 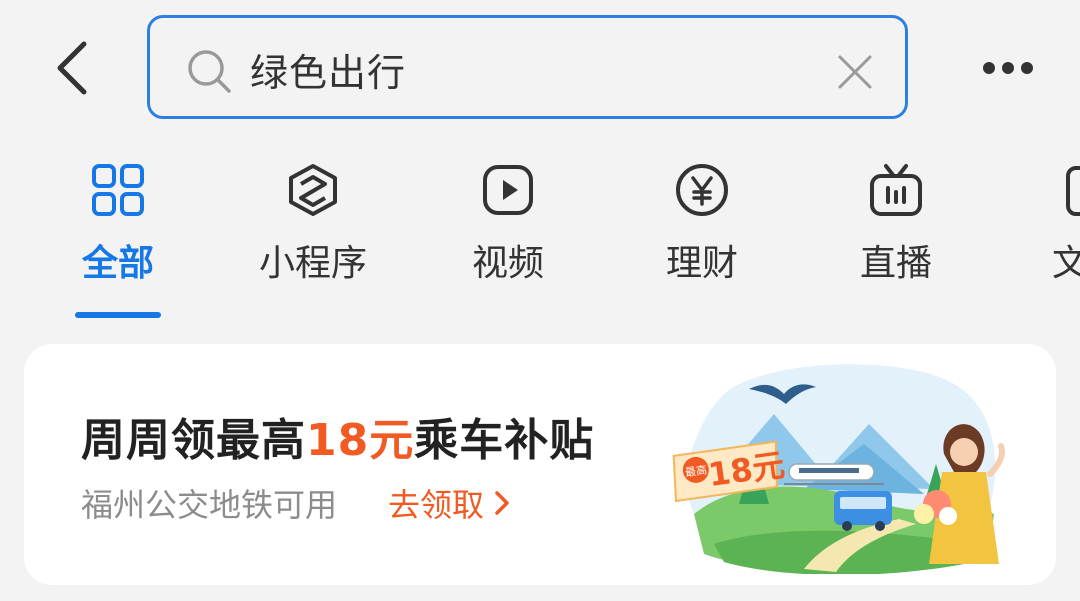 What do you see at coordinates (896, 190) in the screenshot?
I see `tv-live-icon` at bounding box center [896, 190].